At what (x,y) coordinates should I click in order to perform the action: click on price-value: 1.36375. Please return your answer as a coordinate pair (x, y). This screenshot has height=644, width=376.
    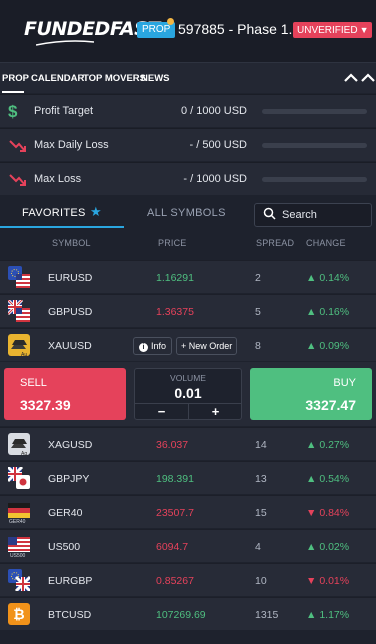
    Looking at the image, I should click on (175, 312).